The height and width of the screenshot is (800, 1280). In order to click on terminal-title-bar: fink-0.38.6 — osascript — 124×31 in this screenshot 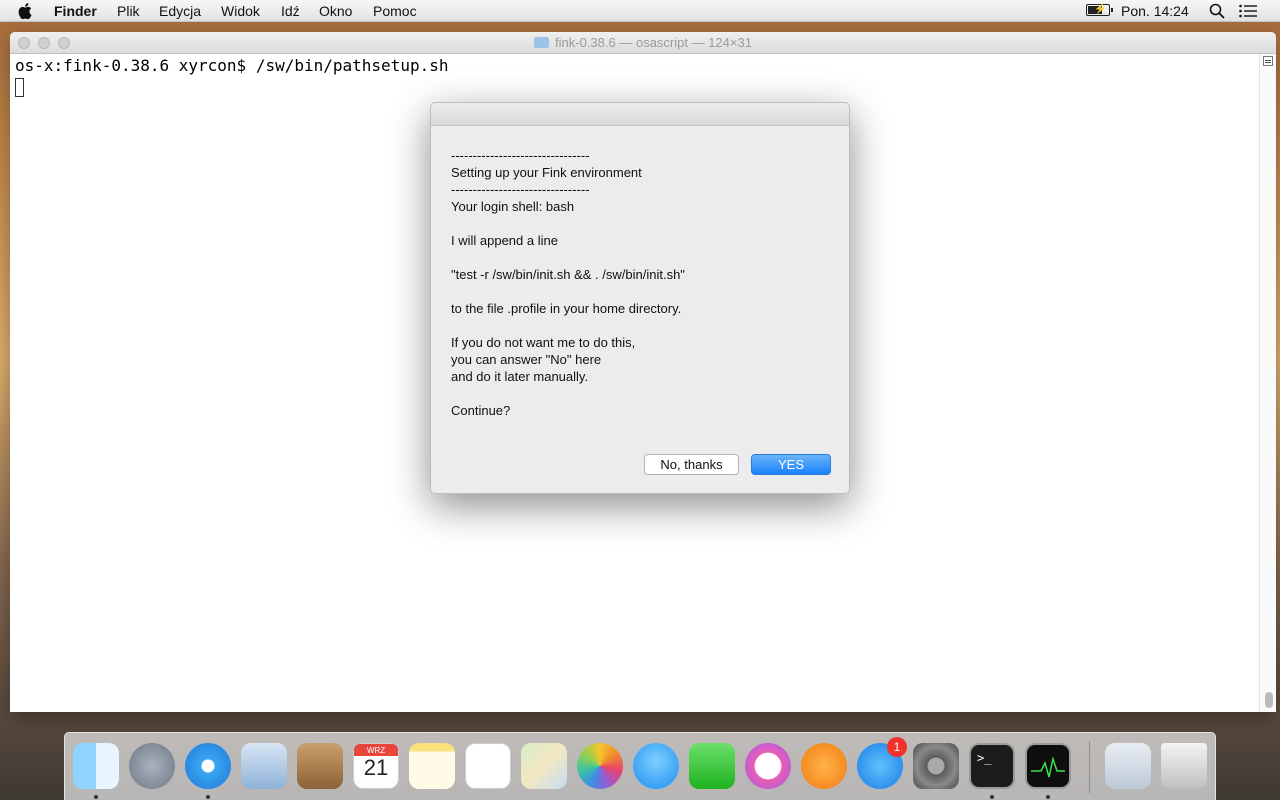, I will do `click(643, 43)`.